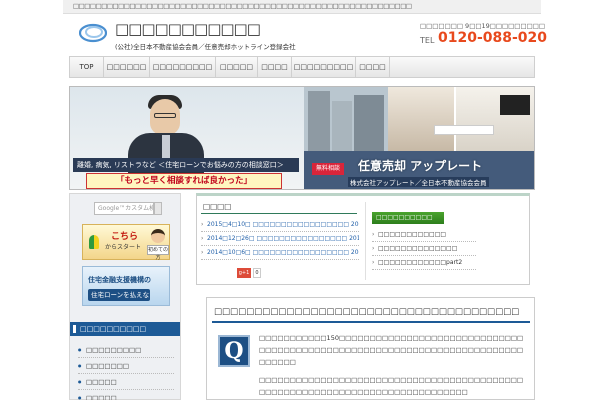 The image size is (600, 400). I want to click on beginner-start-banner: こちら からスタート 初めての方, so click(126, 242).